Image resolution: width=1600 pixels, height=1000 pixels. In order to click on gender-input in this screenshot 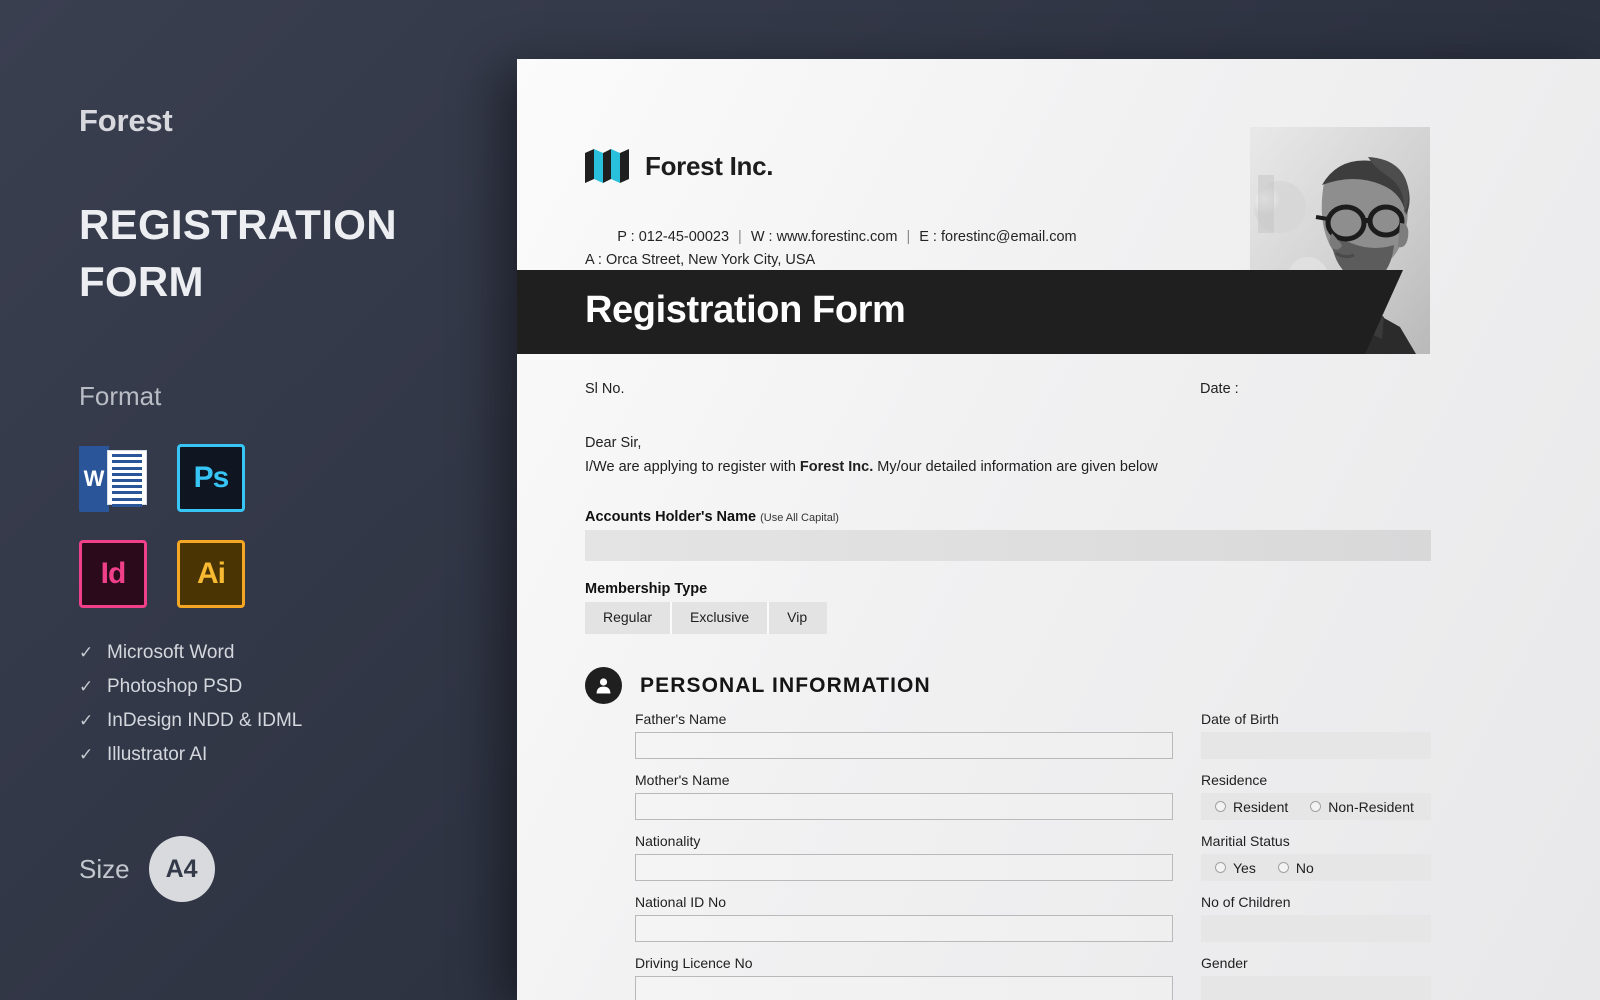, I will do `click(1316, 988)`.